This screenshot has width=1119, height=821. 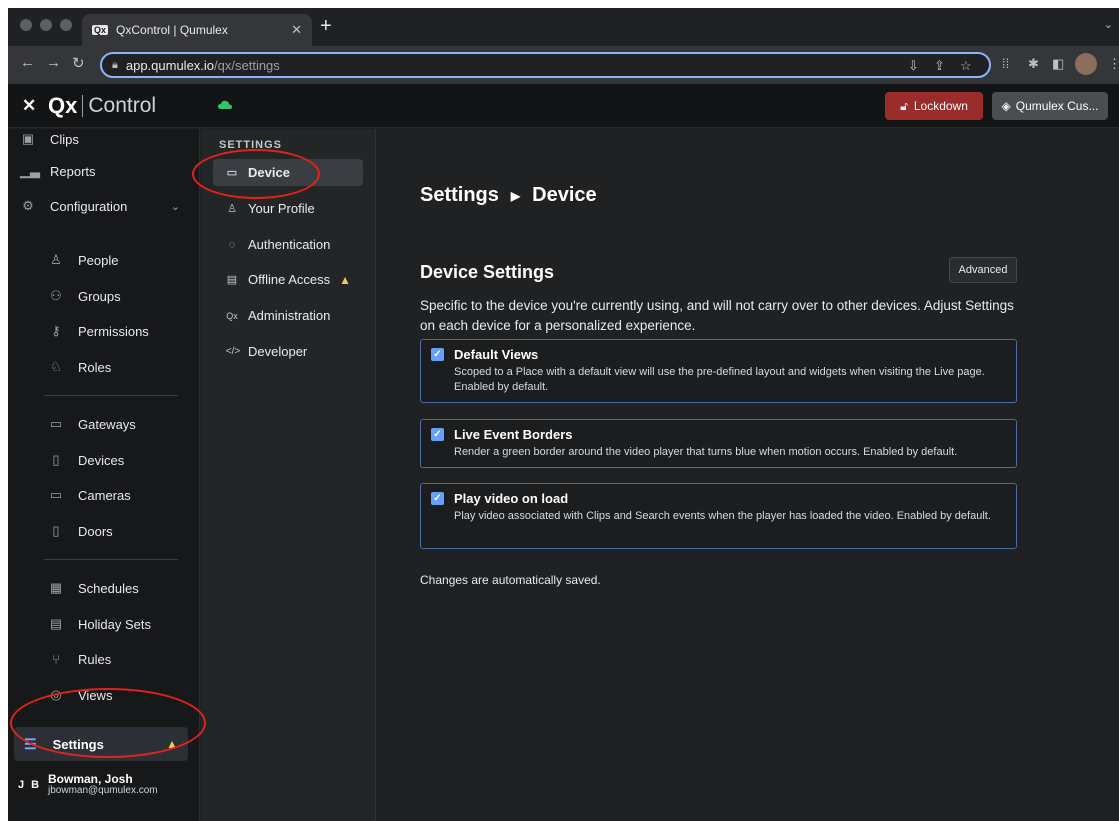 What do you see at coordinates (115, 64) in the screenshot?
I see `lock-icon: 🔒︎` at bounding box center [115, 64].